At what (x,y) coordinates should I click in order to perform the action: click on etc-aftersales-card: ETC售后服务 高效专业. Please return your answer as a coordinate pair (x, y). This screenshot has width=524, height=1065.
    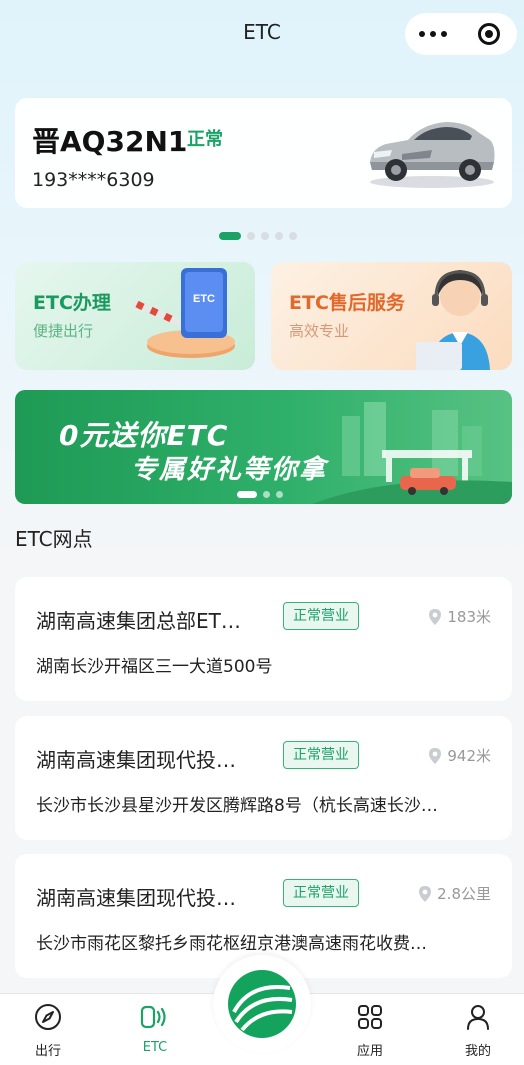
    Looking at the image, I should click on (391, 316).